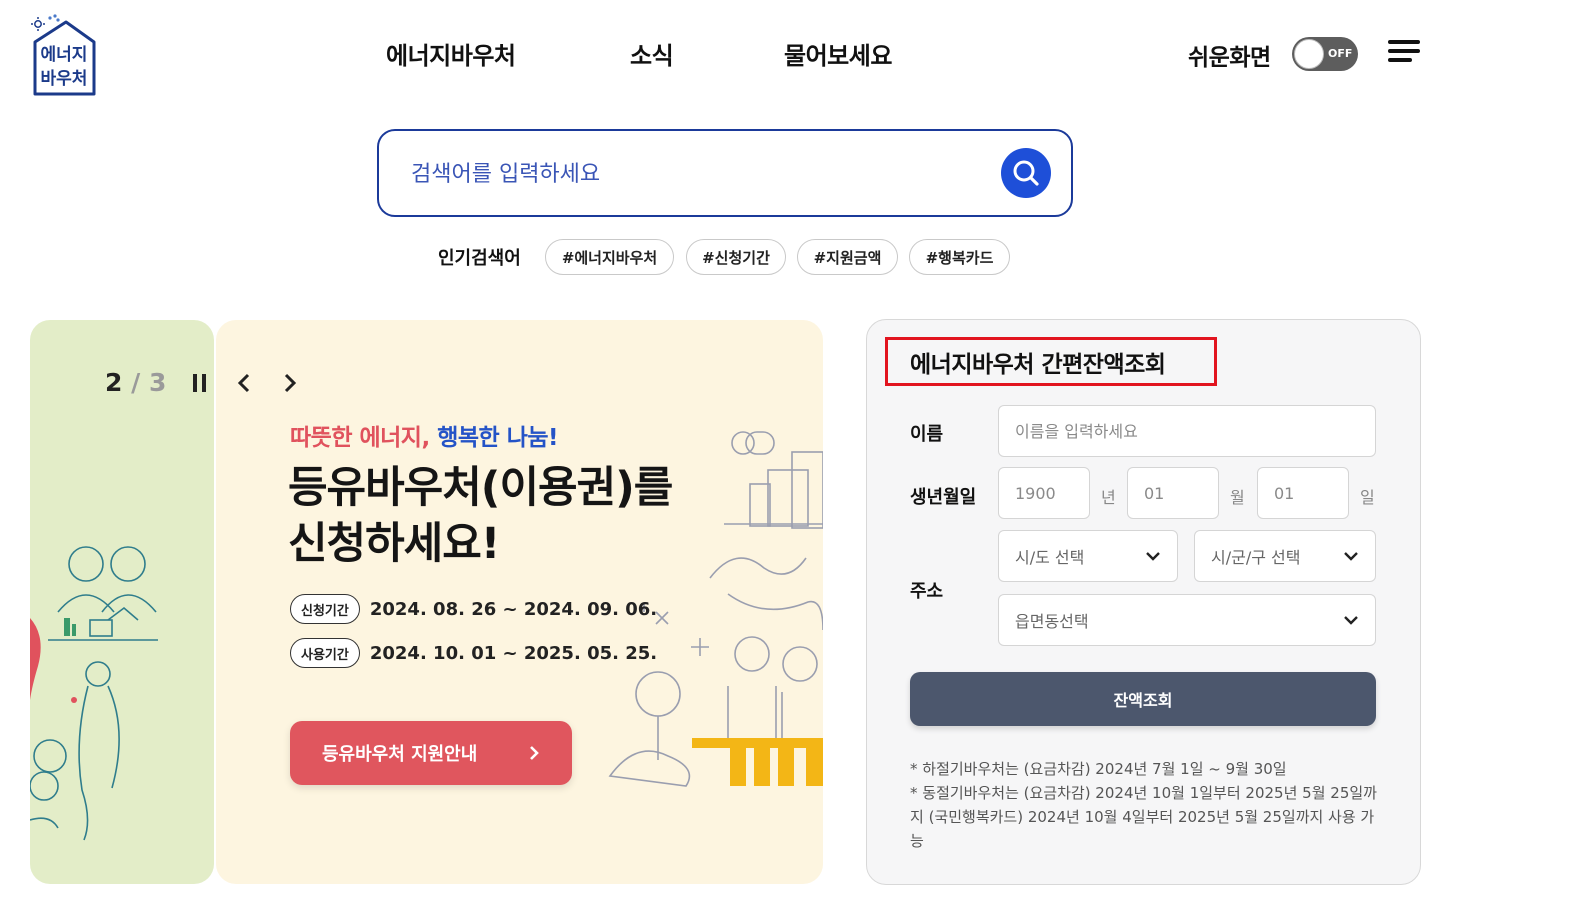  I want to click on pause-button, so click(200, 383).